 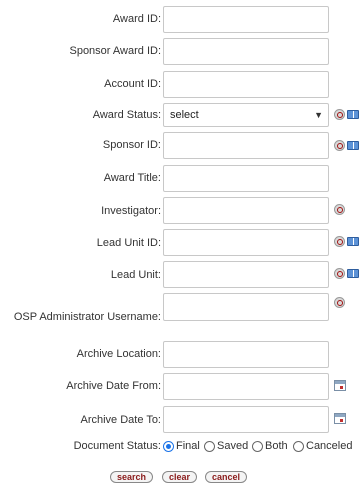 I want to click on radio-both, so click(x=257, y=446).